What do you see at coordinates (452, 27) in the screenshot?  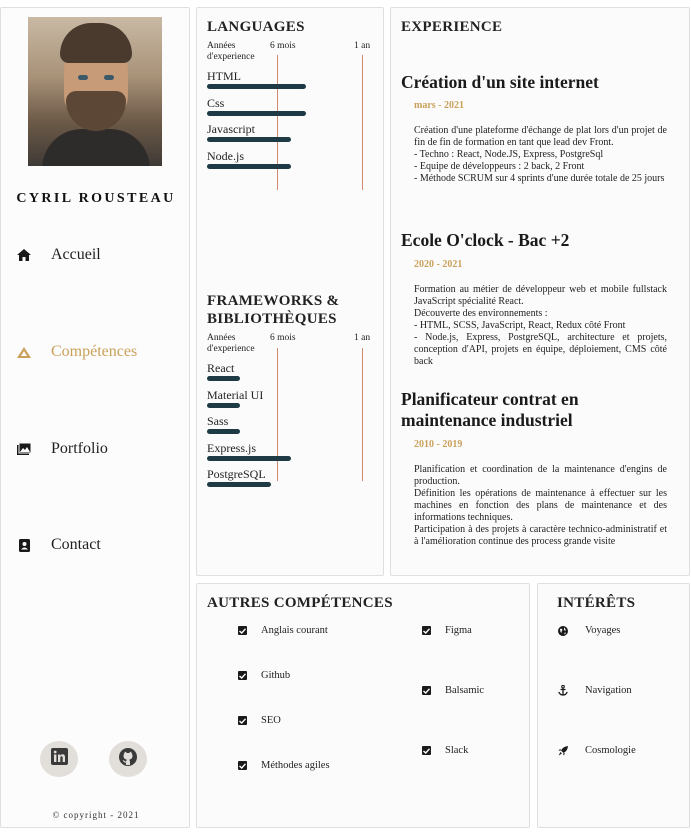 I see `experience-title: EXPERIENCE` at bounding box center [452, 27].